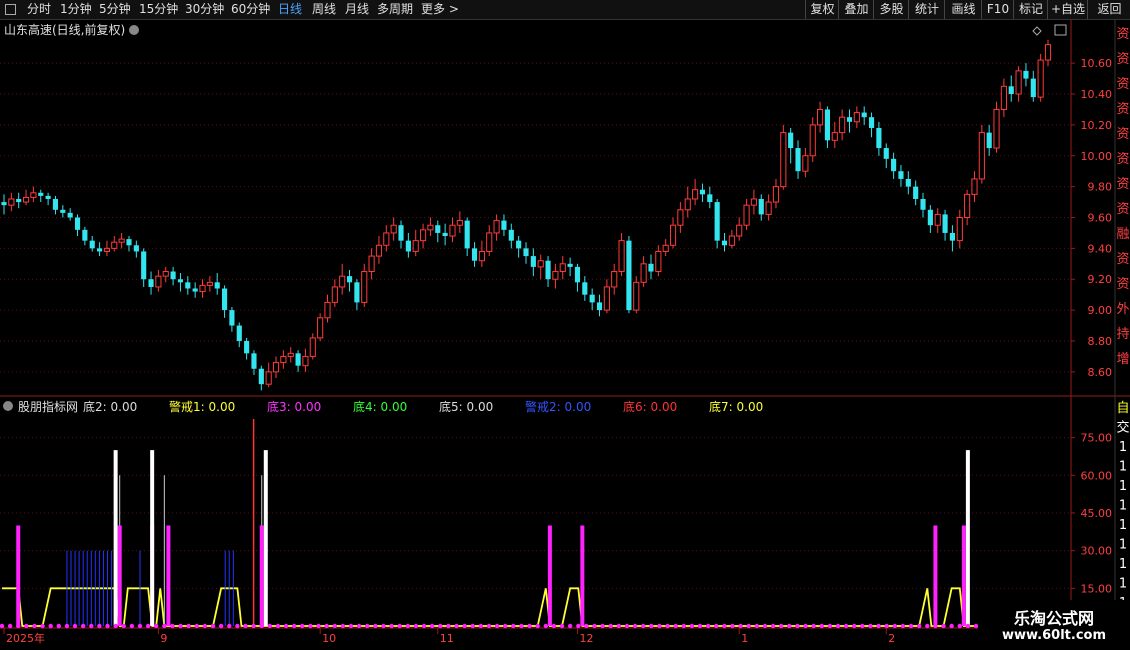  Describe the element at coordinates (1122, 334) in the screenshot. I see `edge-label: 持` at that location.